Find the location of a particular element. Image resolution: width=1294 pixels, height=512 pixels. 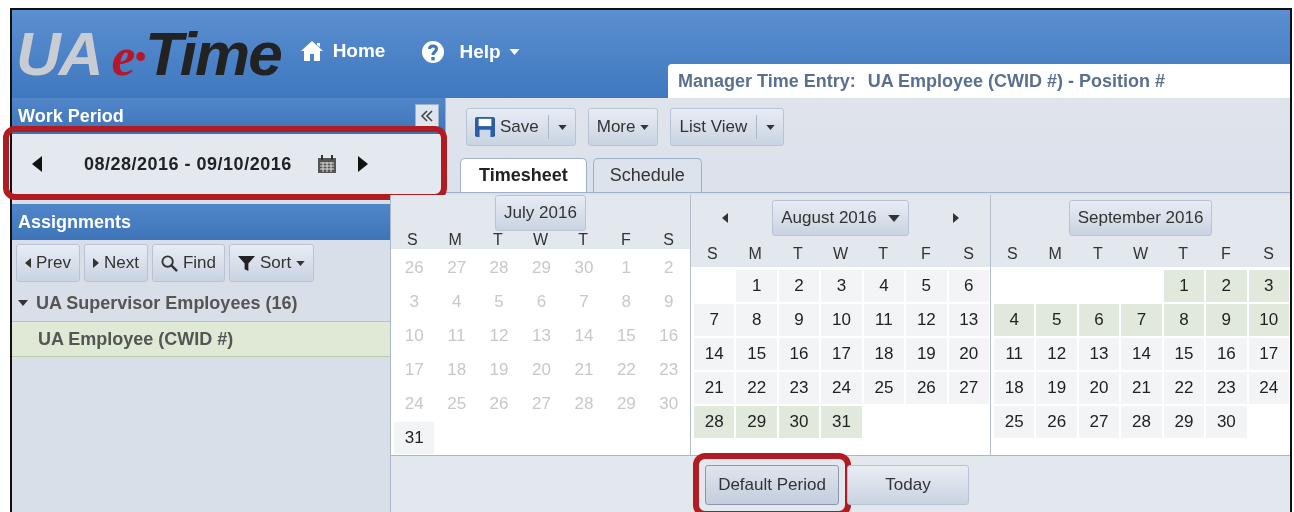

month-button: September 2016 is located at coordinates (1140, 218).